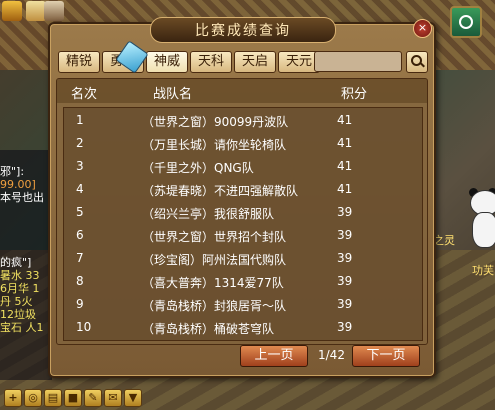 The height and width of the screenshot is (410, 495). I want to click on bottom-toolbar: + ◎ ▤ ■ ✎ ✉ ▼, so click(73, 398).